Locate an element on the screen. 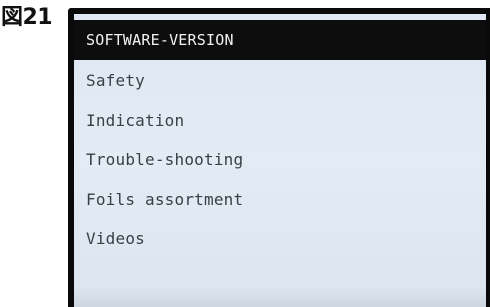 This screenshot has height=307, width=490. menu-item-foils-assortment: Foils assortment is located at coordinates (280, 200).